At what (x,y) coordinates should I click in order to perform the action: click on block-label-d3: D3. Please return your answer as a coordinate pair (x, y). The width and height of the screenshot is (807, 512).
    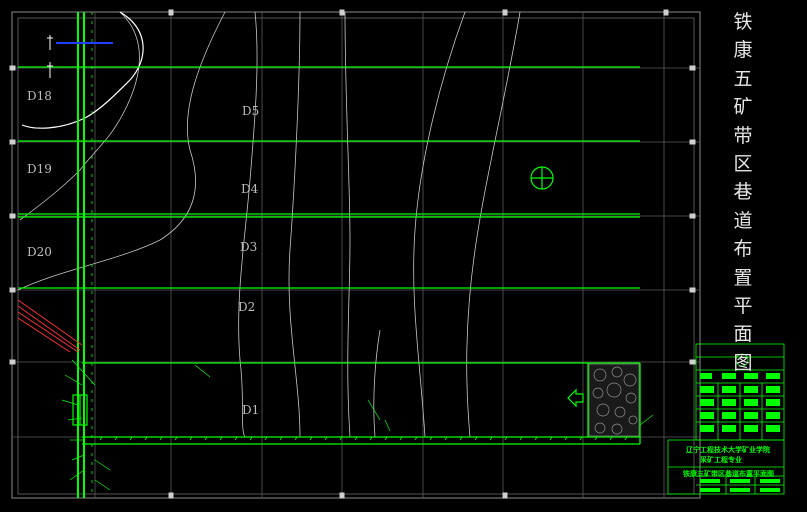
    Looking at the image, I should click on (249, 247).